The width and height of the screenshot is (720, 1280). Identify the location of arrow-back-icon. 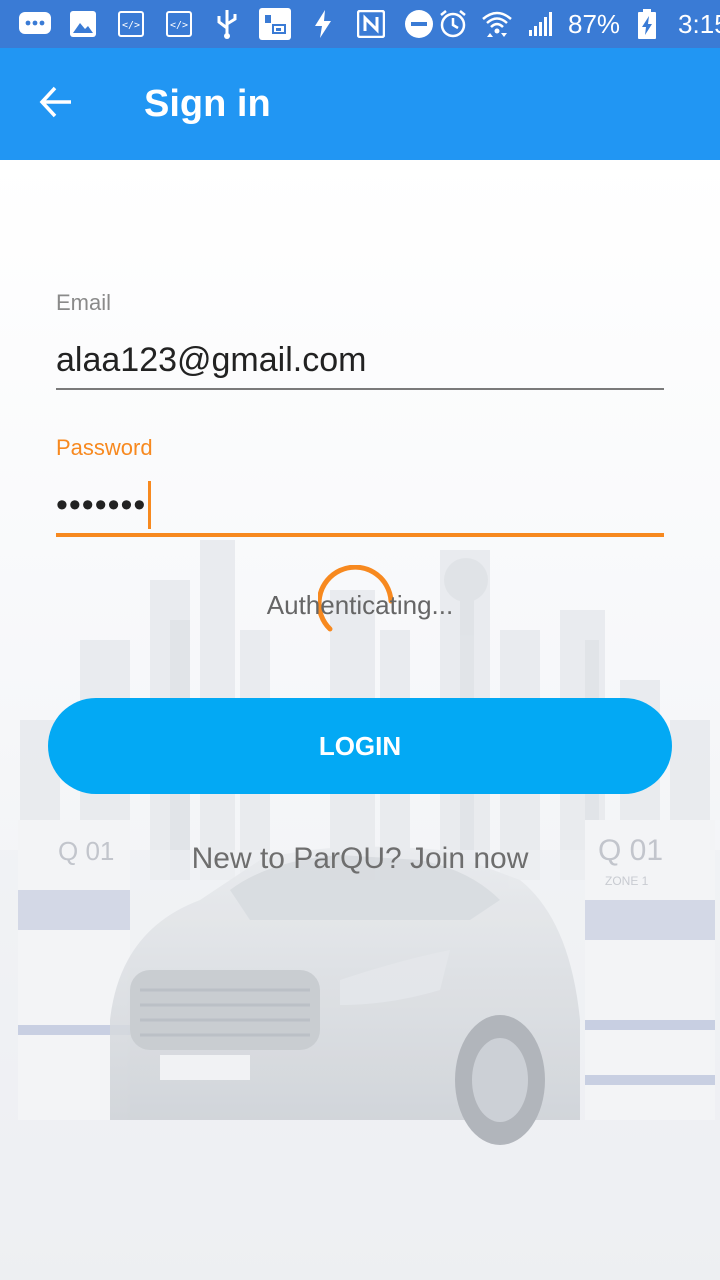
(56, 104).